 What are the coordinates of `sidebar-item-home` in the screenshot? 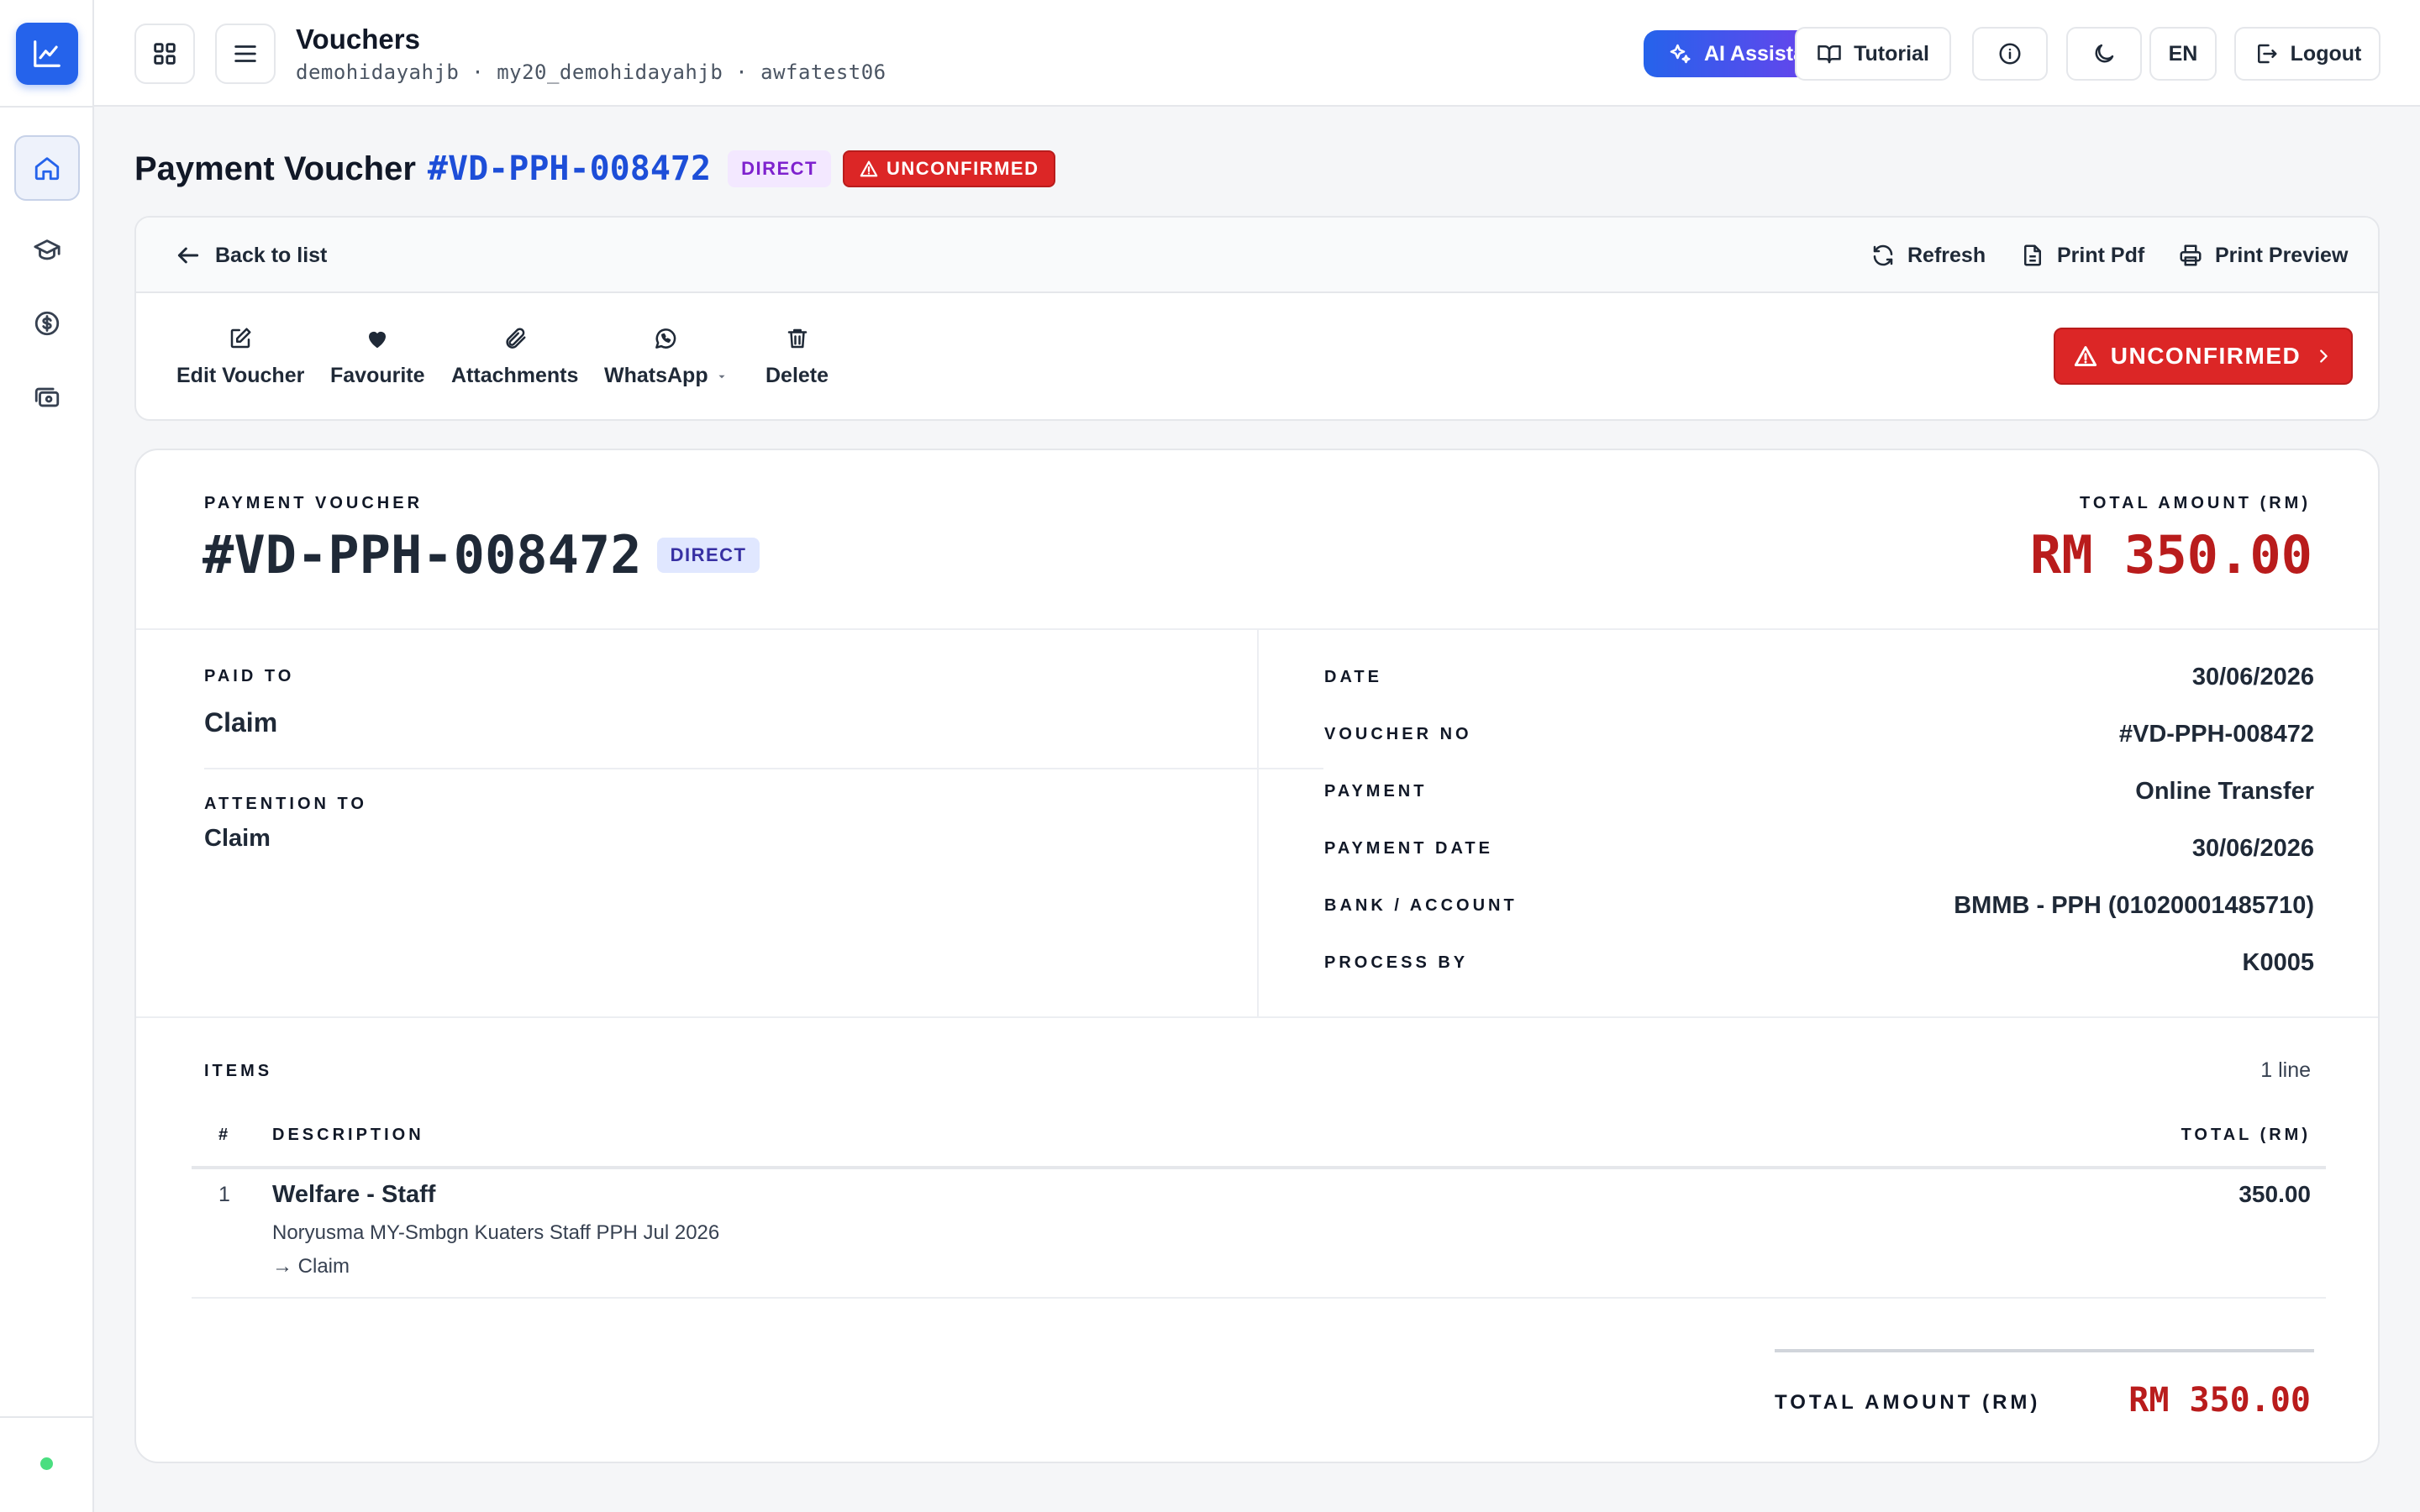 It's located at (47, 168).